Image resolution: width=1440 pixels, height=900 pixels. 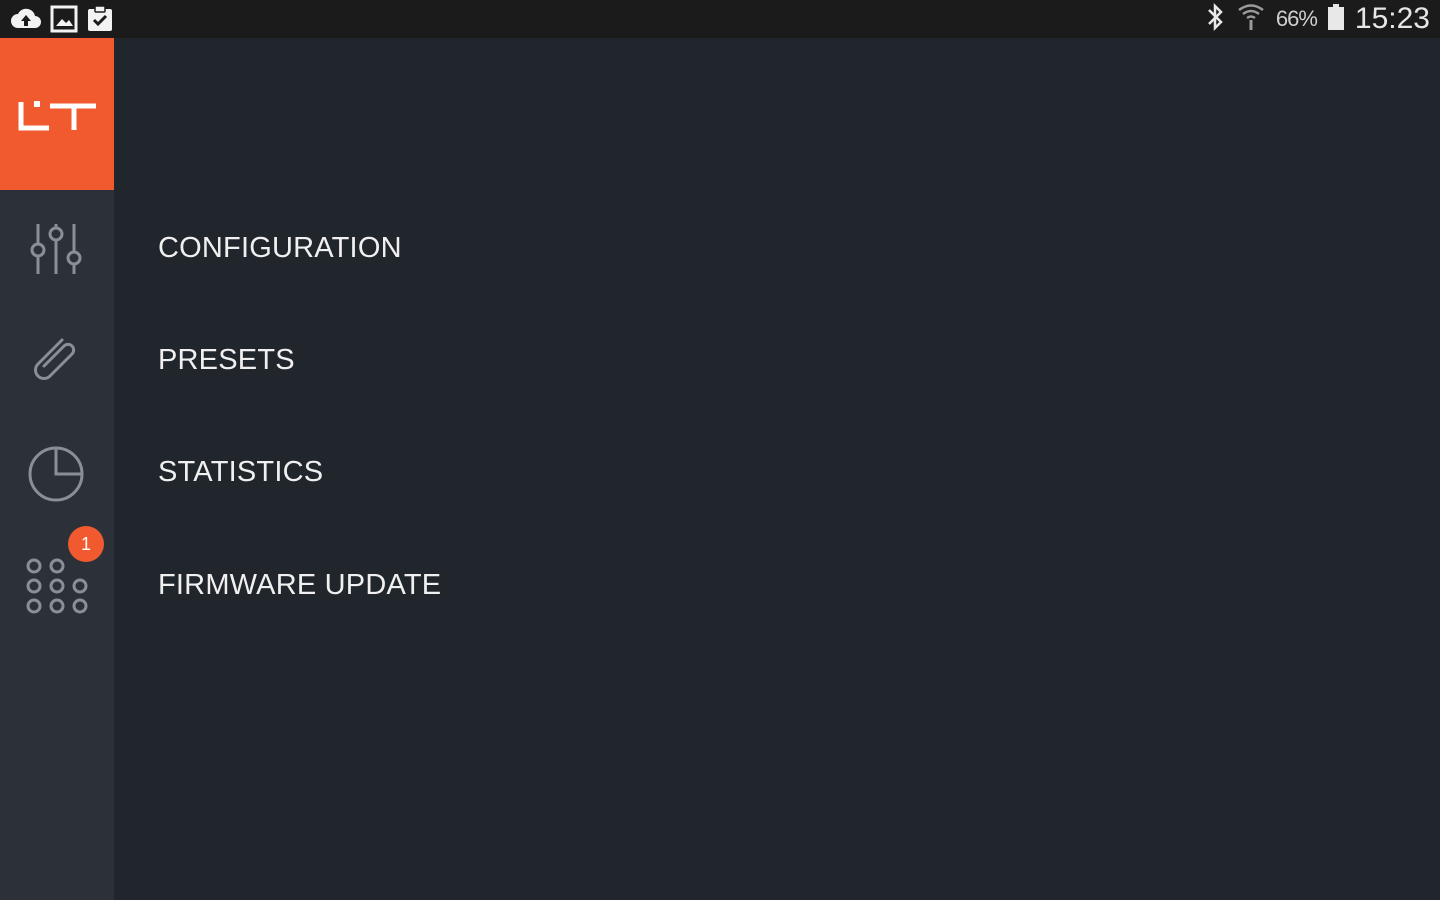 I want to click on menu-item-firmware-update: FIRMWARE UPDATE, so click(x=299, y=585).